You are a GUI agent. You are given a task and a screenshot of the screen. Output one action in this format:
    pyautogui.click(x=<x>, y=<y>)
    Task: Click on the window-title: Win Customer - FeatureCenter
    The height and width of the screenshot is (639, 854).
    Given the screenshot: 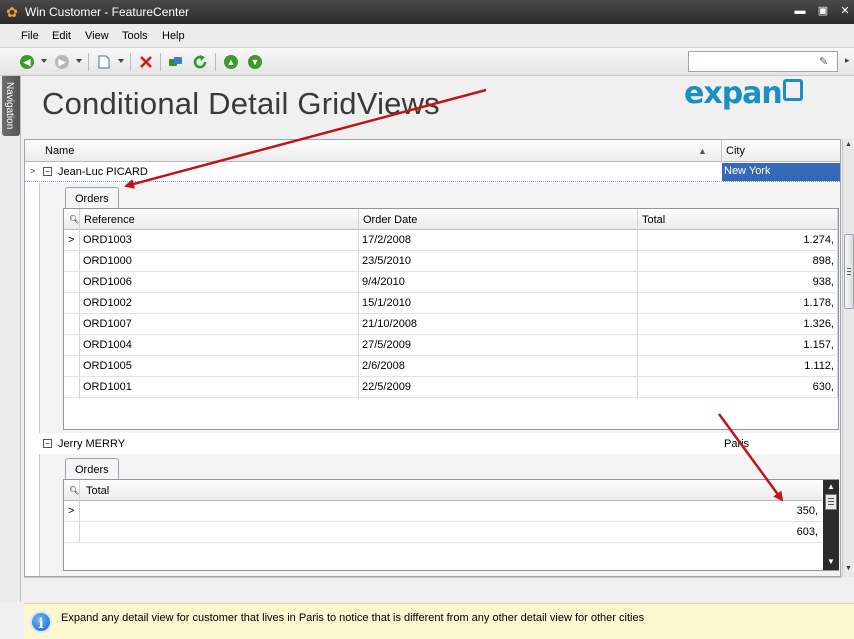 What is the action you would take?
    pyautogui.click(x=107, y=12)
    